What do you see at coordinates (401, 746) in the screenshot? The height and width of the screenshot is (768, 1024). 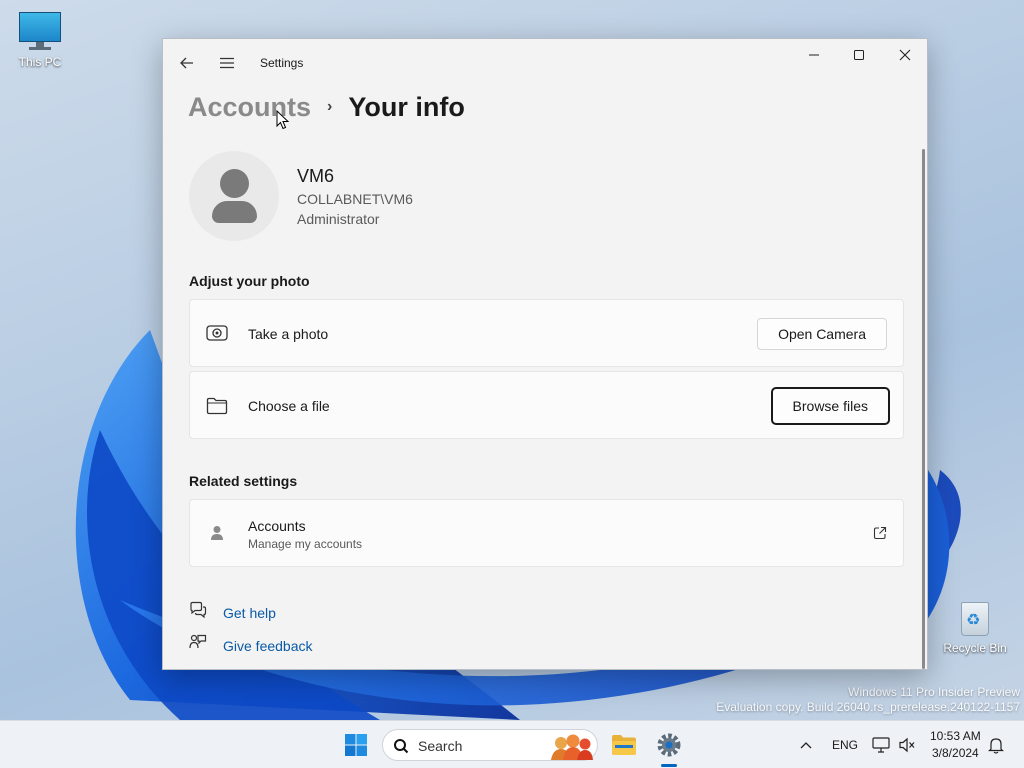 I see `search-icon` at bounding box center [401, 746].